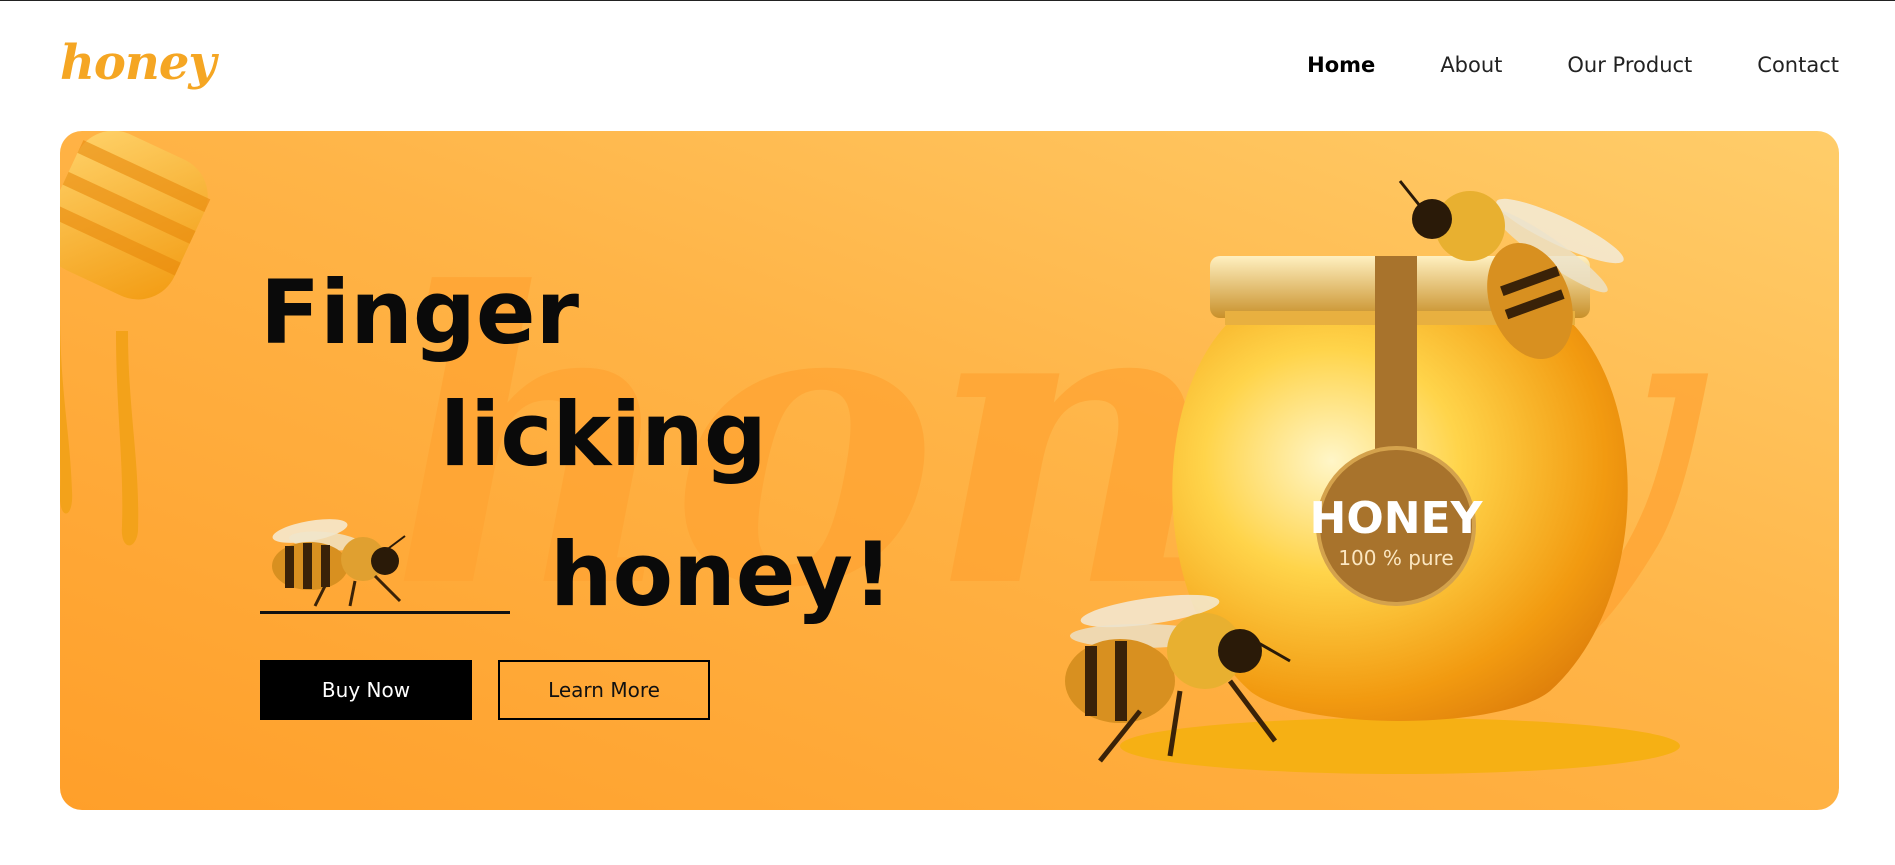 Image resolution: width=1895 pixels, height=865 pixels. What do you see at coordinates (135, 338) in the screenshot?
I see `honey-dipper-icon` at bounding box center [135, 338].